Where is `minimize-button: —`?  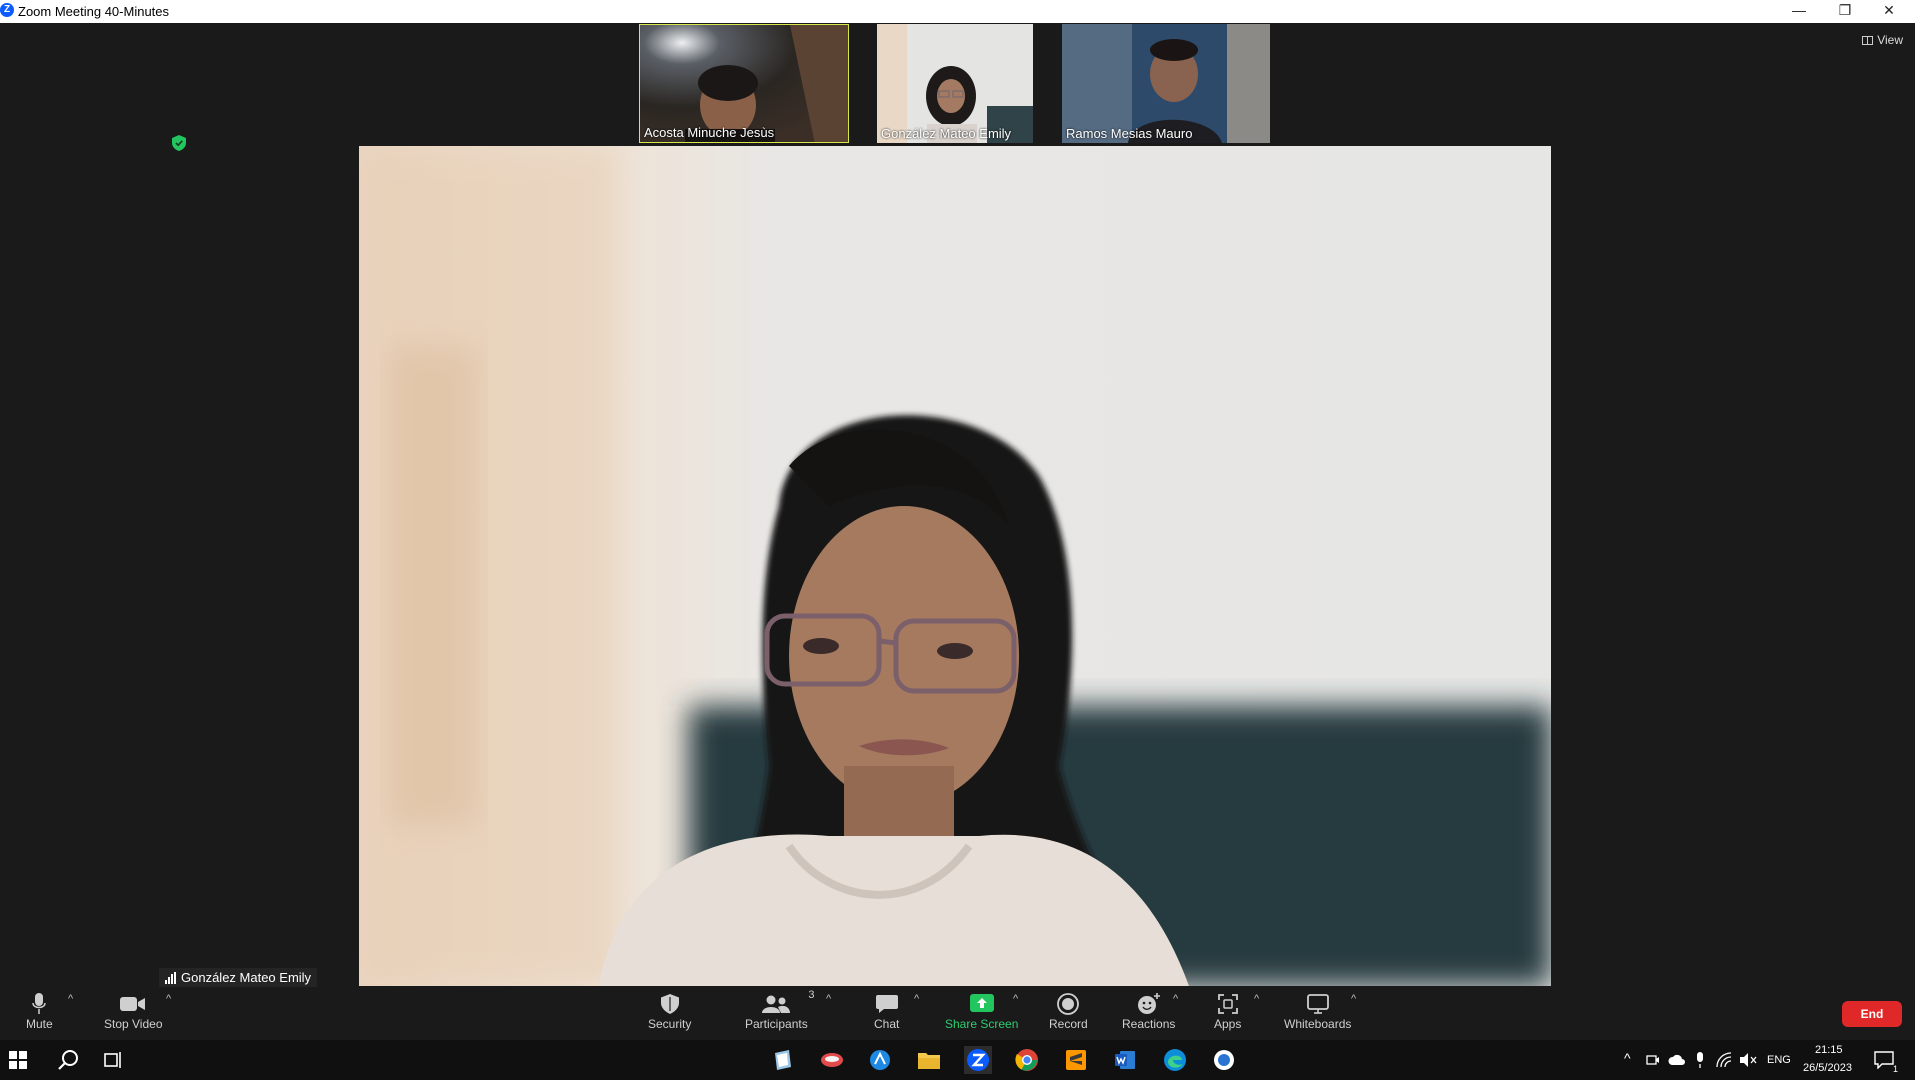
minimize-button: — is located at coordinates (1799, 11).